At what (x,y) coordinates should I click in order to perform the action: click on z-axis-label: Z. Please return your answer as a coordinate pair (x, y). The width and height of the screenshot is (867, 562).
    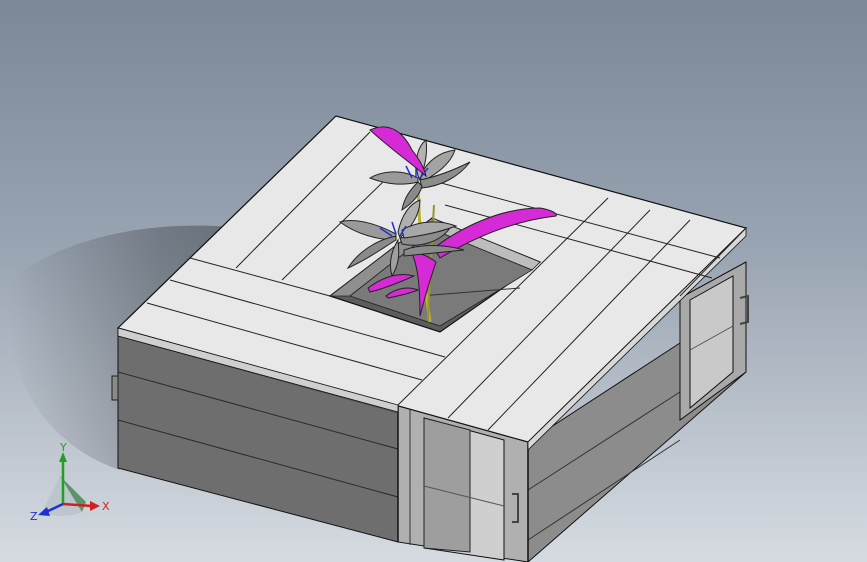
    Looking at the image, I should click on (34, 516).